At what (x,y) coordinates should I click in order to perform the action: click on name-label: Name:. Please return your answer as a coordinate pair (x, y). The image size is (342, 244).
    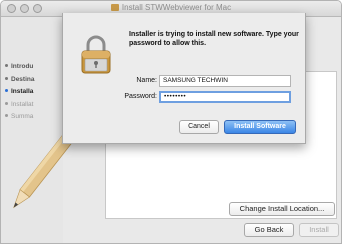
    Looking at the image, I should click on (146, 80).